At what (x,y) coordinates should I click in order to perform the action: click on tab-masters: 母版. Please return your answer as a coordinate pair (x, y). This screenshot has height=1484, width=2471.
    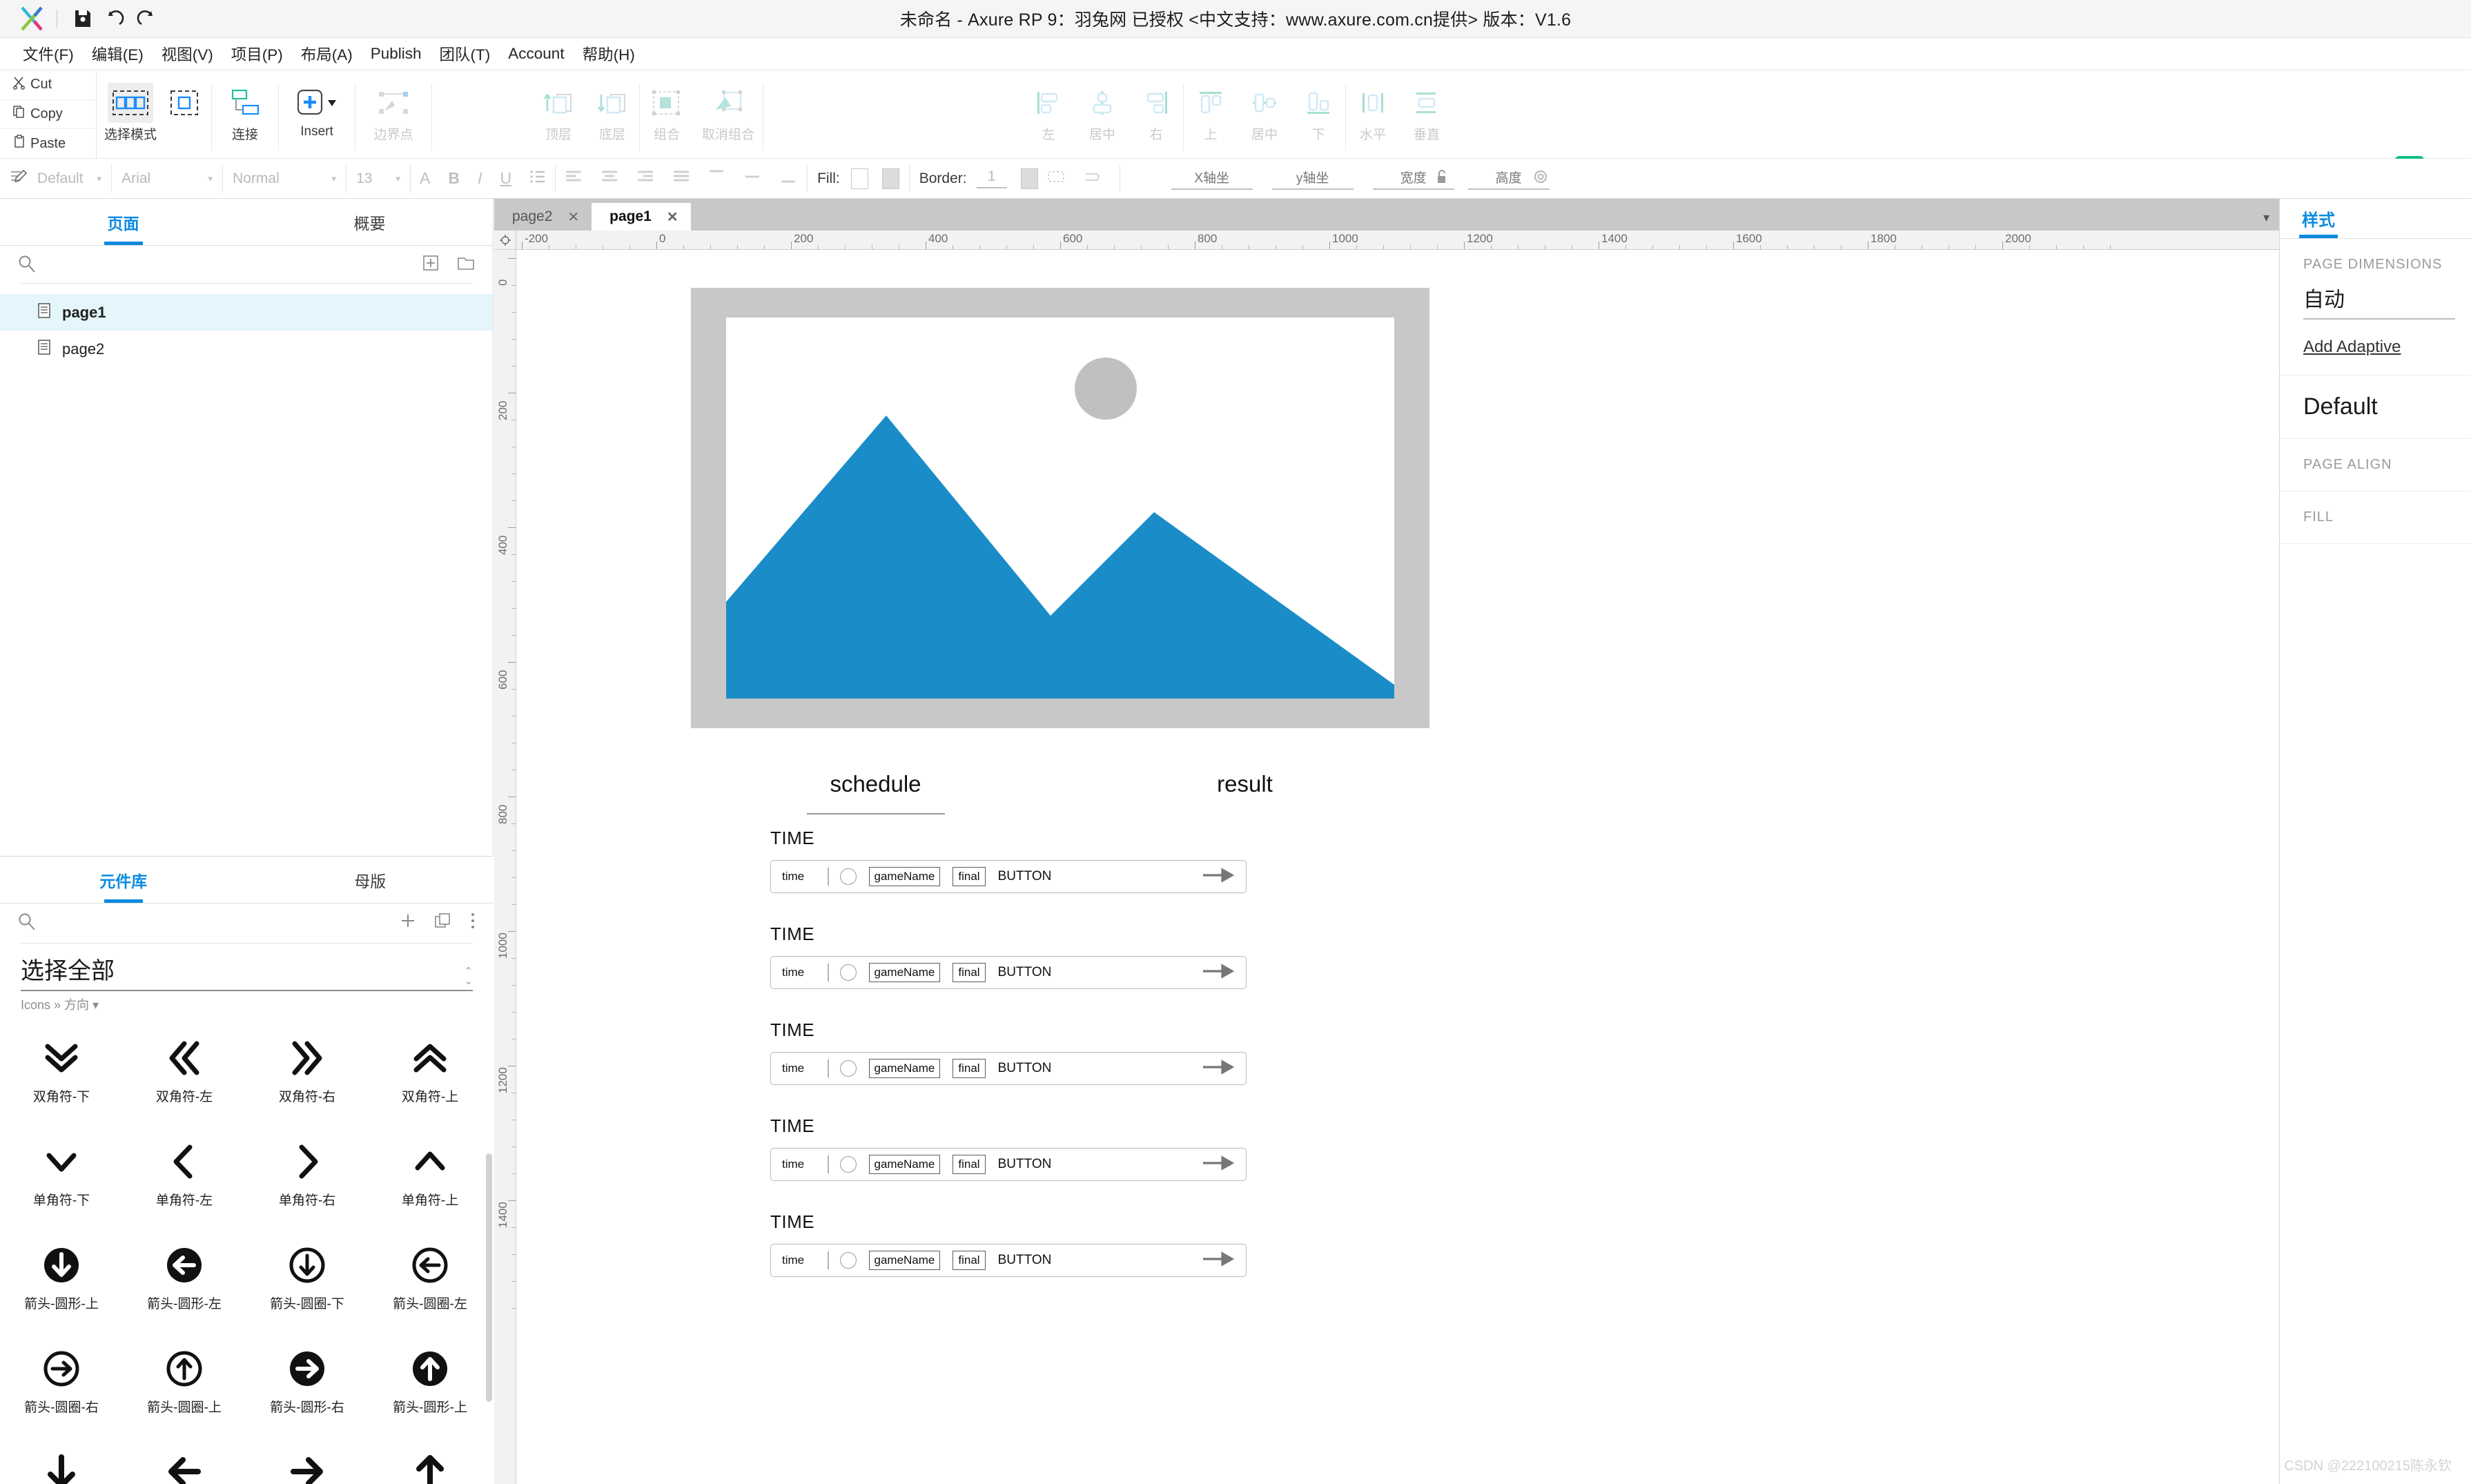
    Looking at the image, I should click on (370, 880).